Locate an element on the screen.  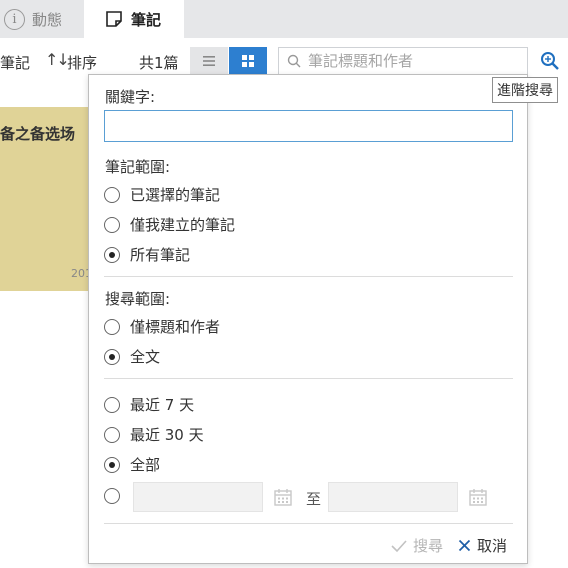
search-button: 搜尋 is located at coordinates (417, 545).